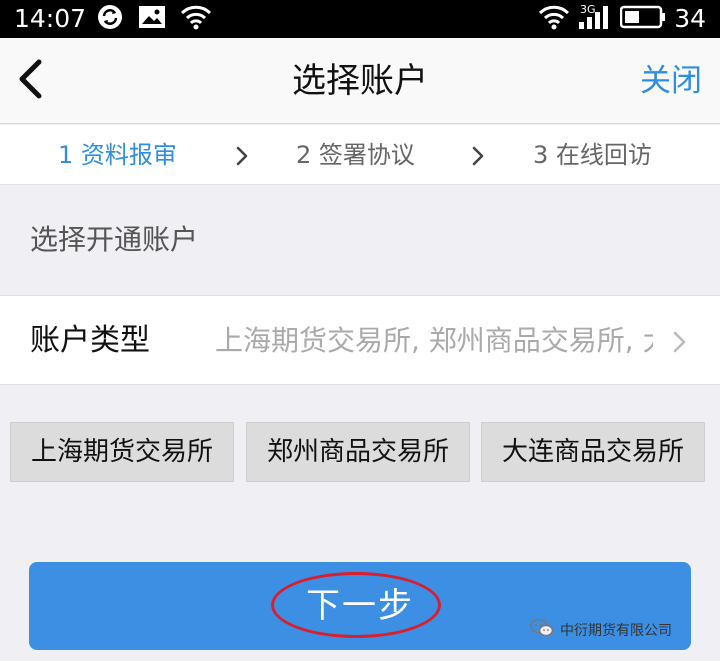  I want to click on status-icons-right: 34, so click(622, 19).